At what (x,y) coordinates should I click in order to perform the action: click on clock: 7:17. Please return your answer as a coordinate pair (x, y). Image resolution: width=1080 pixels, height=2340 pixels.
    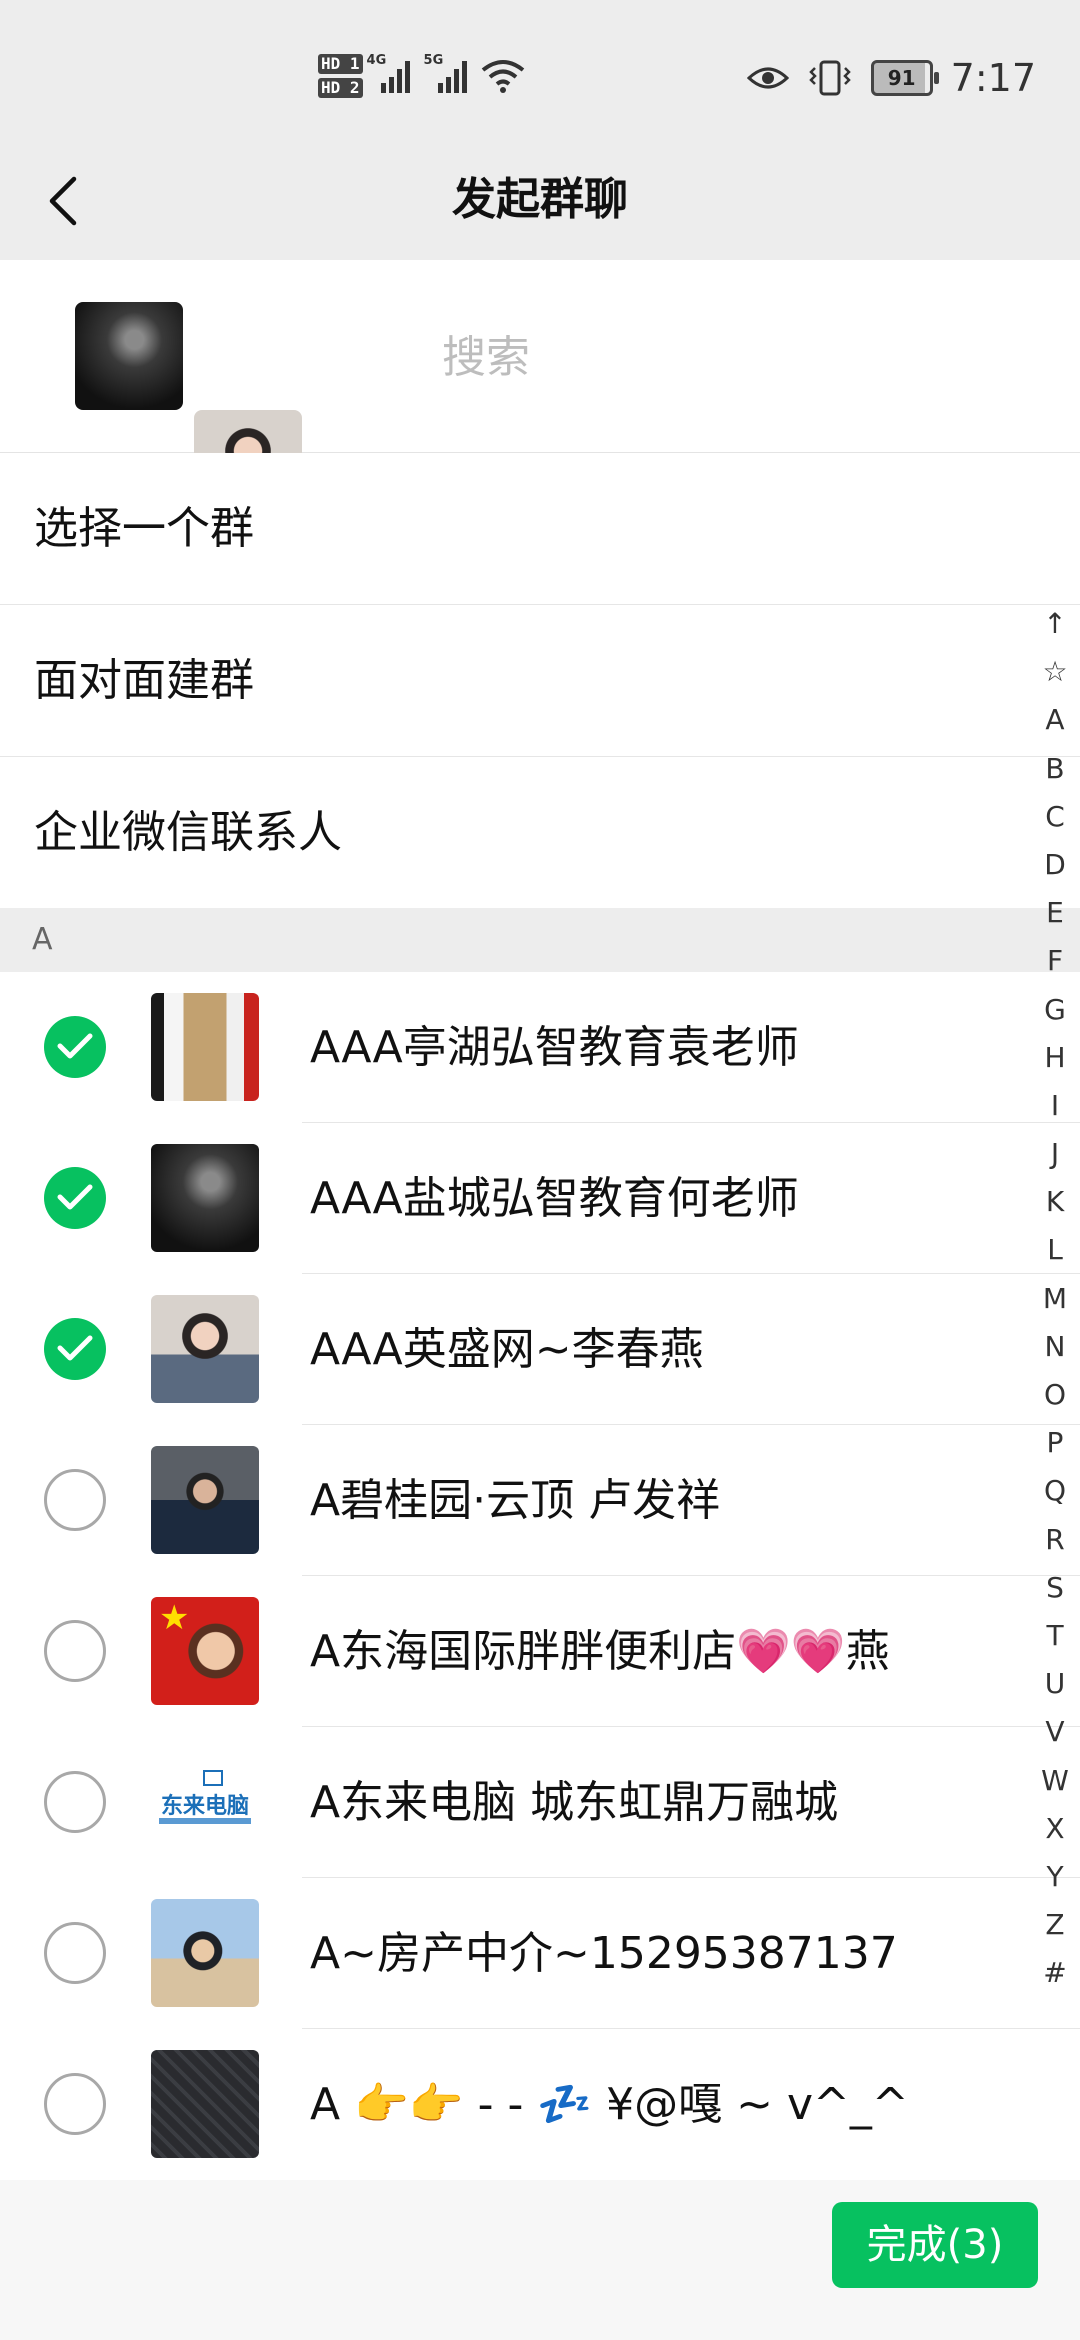
    Looking at the image, I should click on (993, 78).